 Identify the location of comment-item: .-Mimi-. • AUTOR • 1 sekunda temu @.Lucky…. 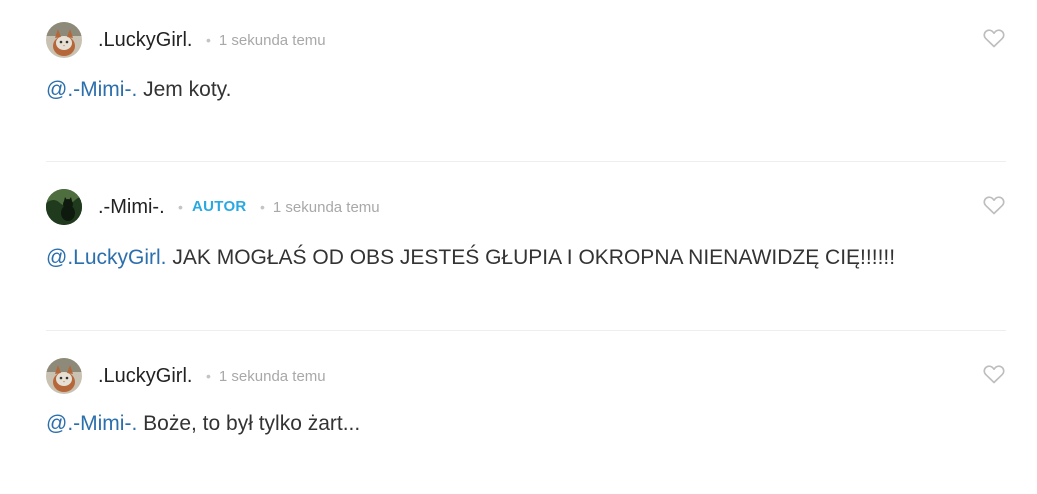
(526, 229).